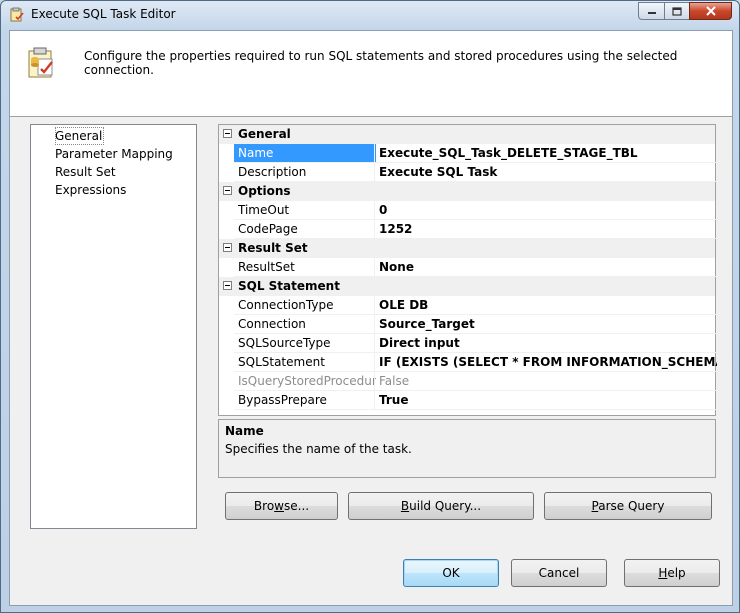 The height and width of the screenshot is (613, 740). Describe the element at coordinates (467, 191) in the screenshot. I see `category-options: Options` at that location.